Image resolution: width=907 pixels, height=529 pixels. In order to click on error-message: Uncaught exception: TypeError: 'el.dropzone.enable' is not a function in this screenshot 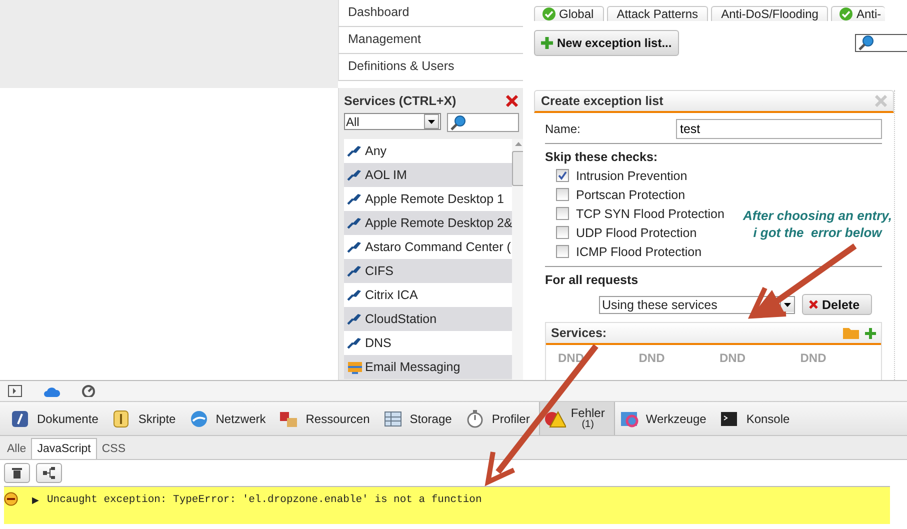, I will do `click(264, 500)`.